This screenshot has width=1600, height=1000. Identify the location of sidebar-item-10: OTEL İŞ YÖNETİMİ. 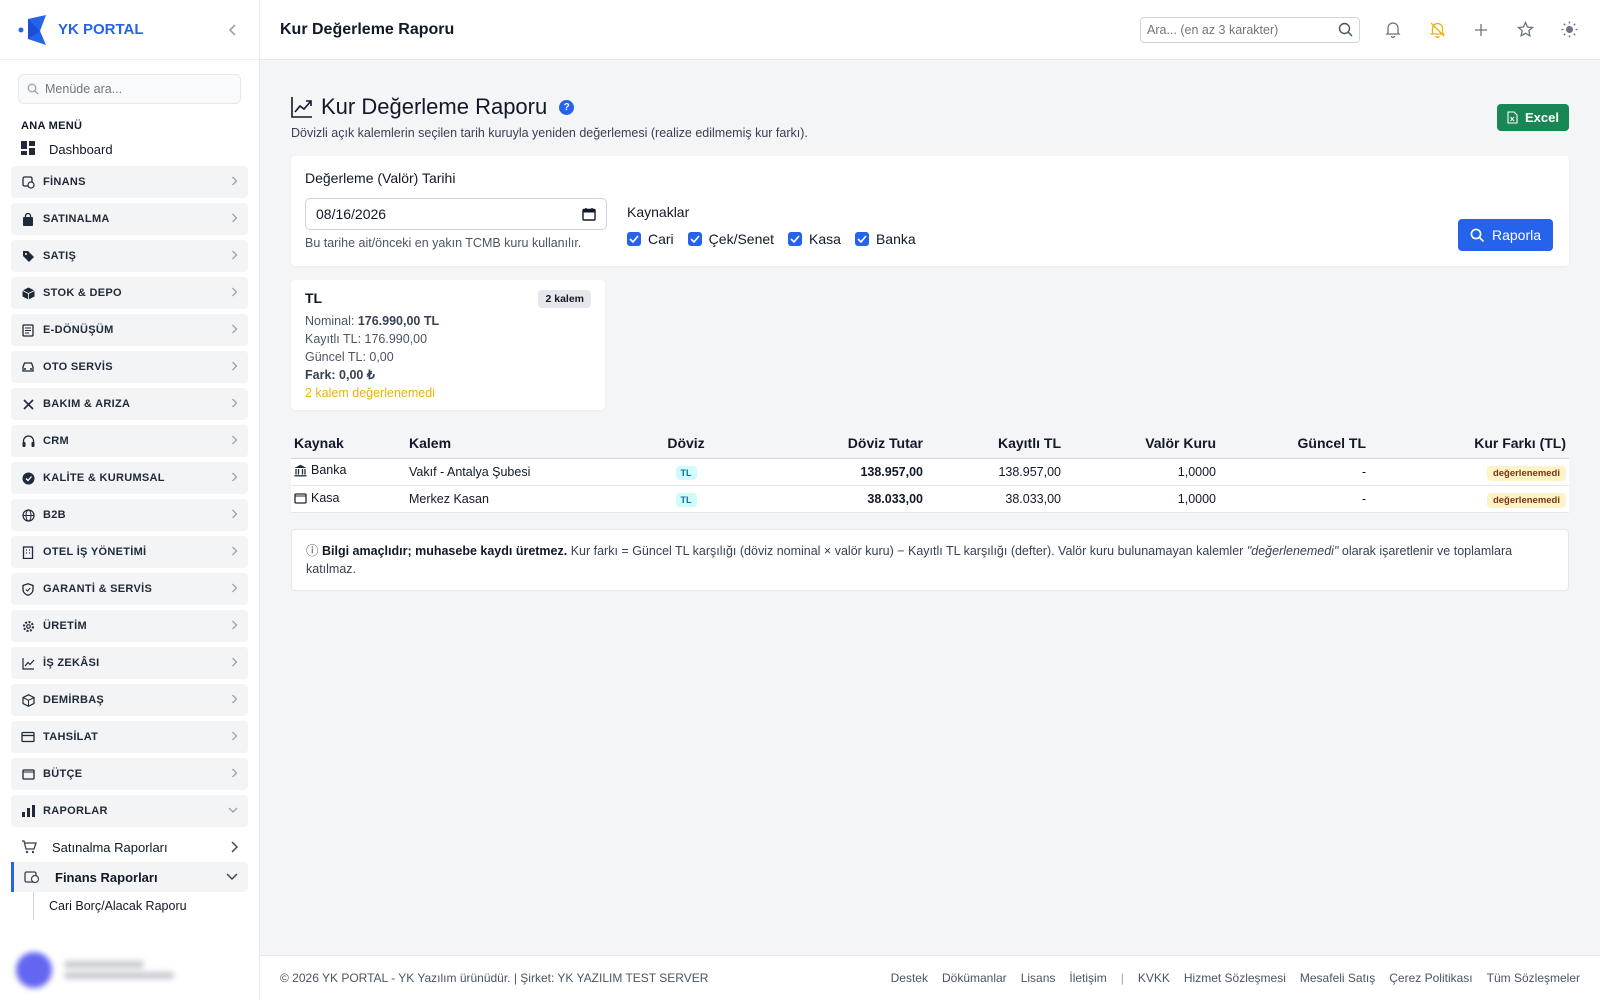
(129, 552).